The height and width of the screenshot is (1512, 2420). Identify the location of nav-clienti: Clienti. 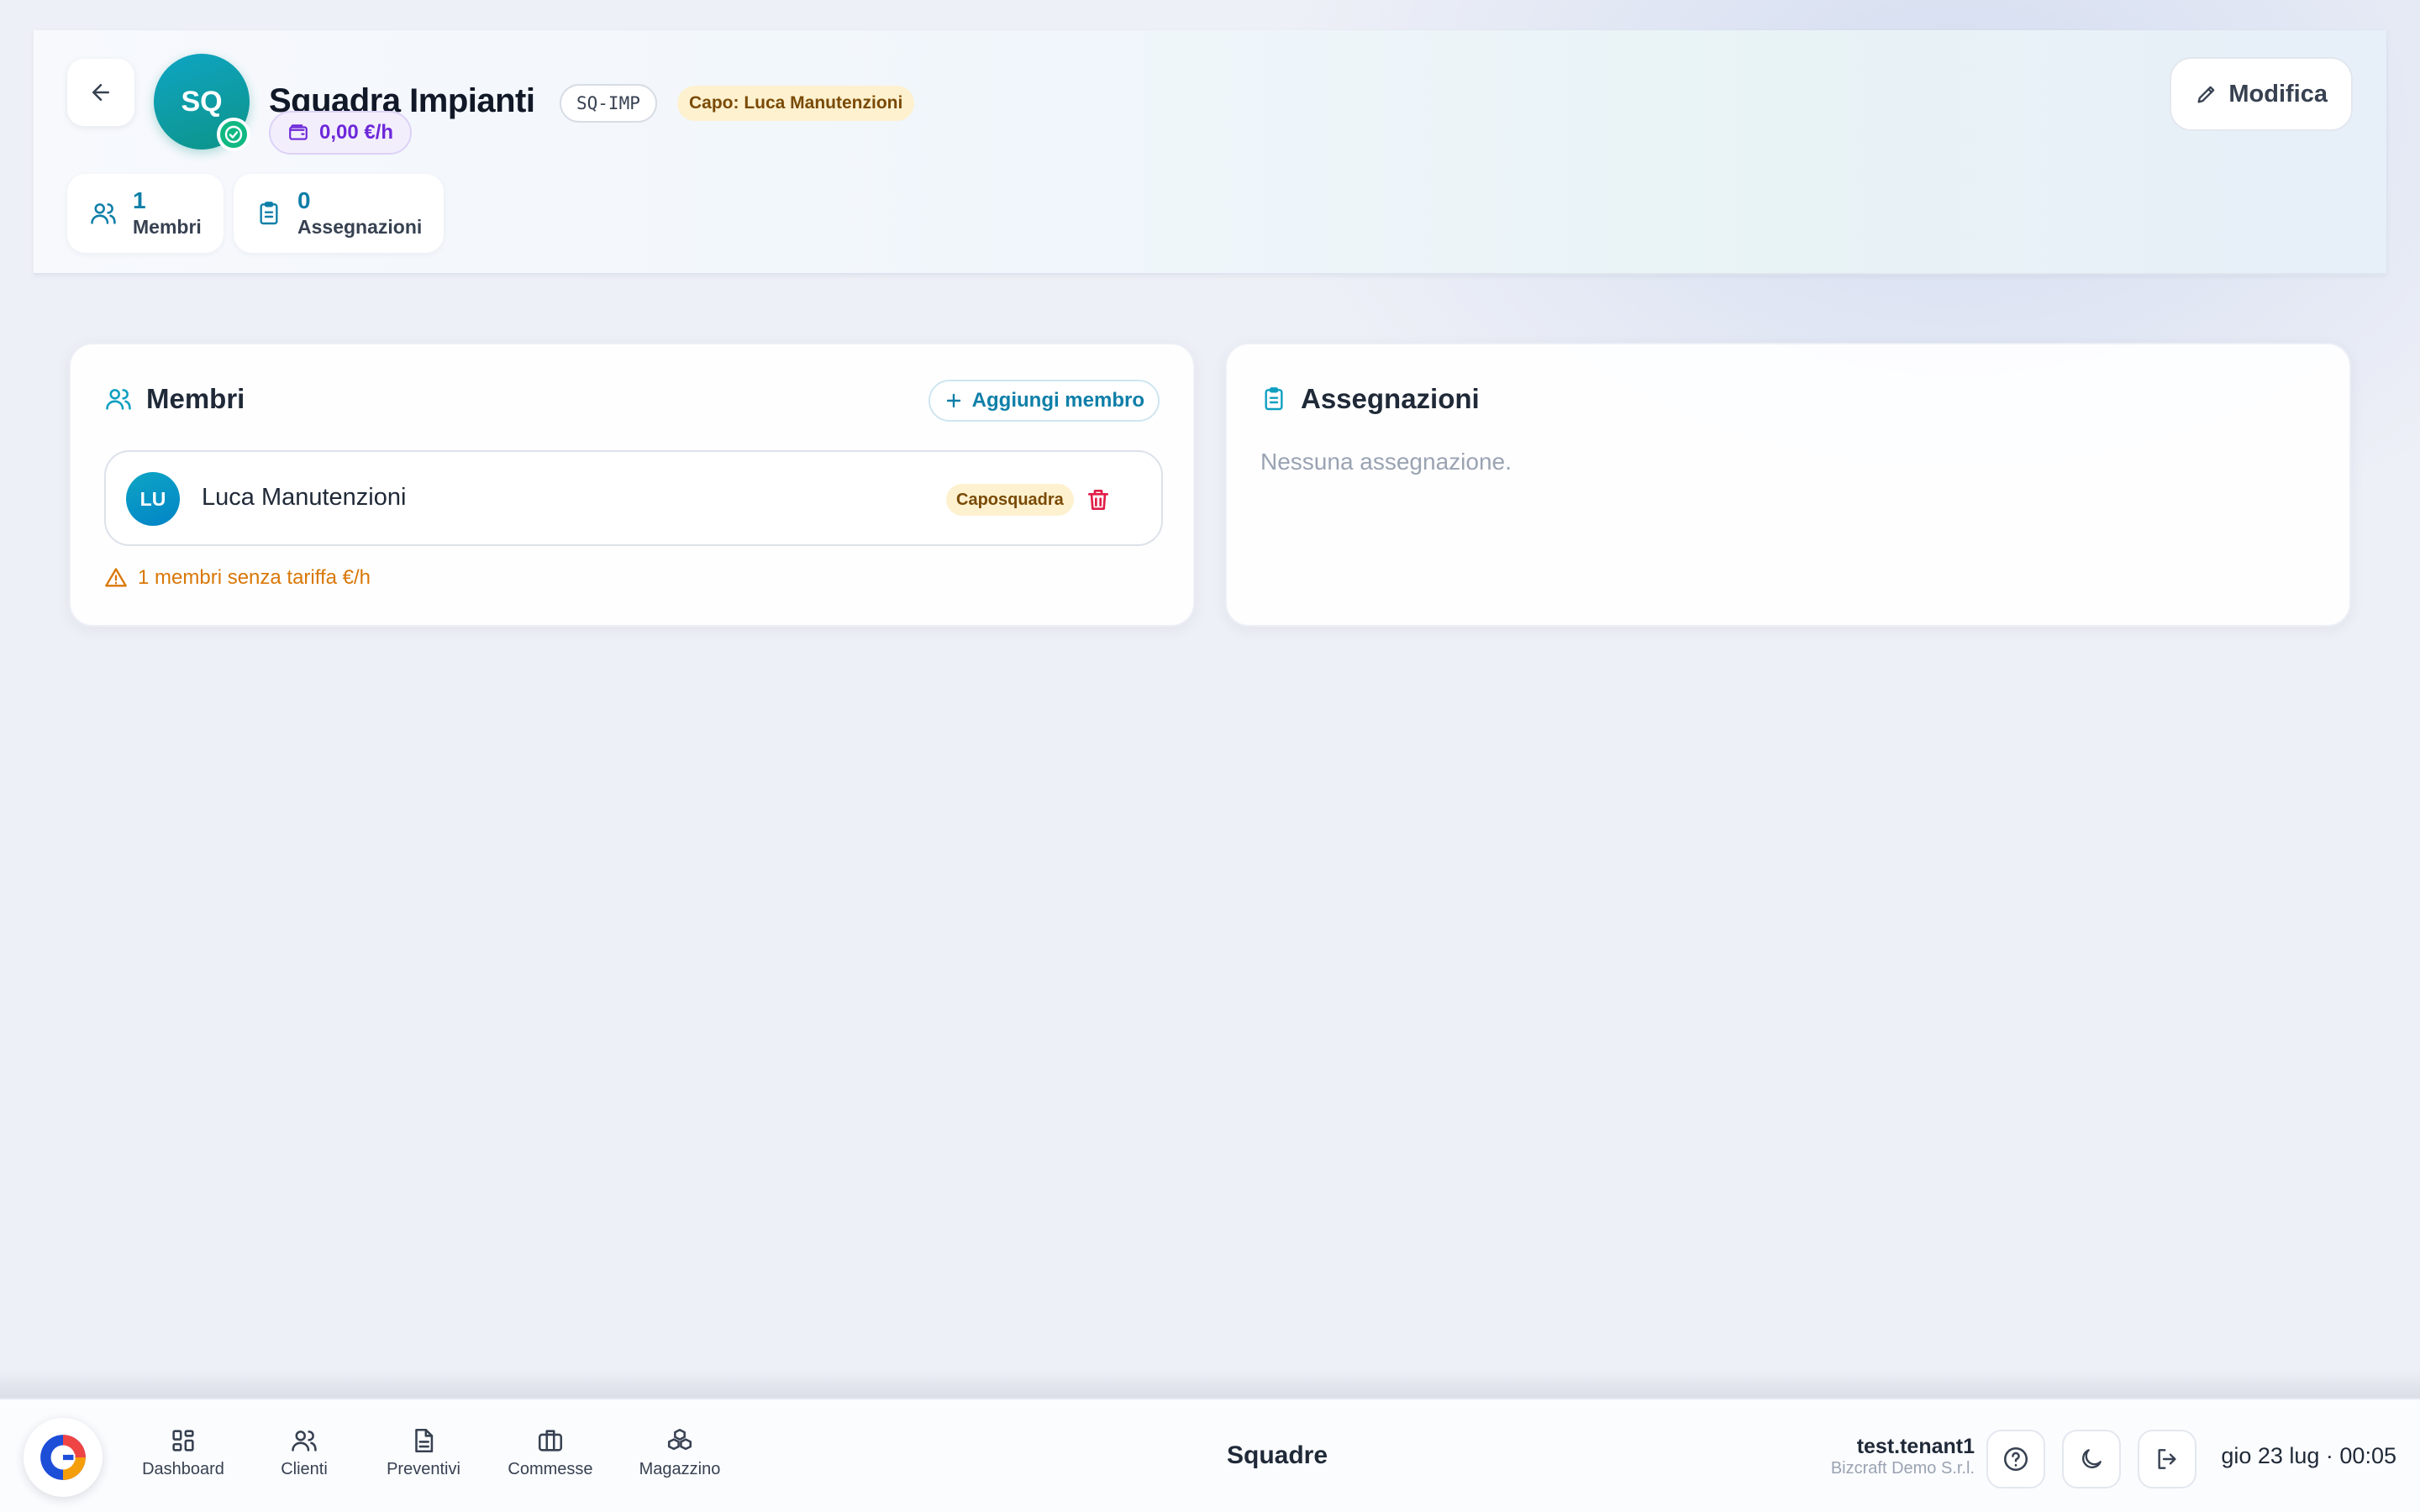
(304, 1458).